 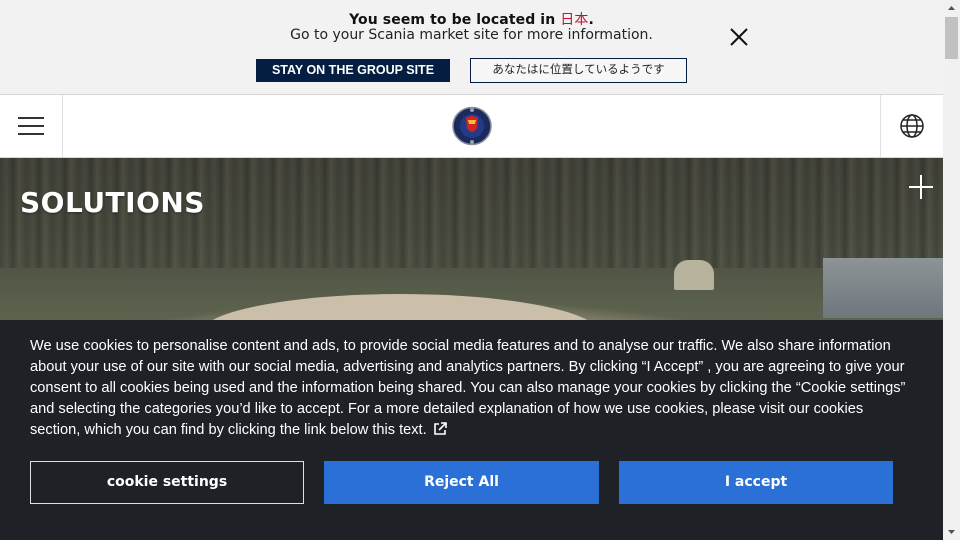 I want to click on hero-title: SOLUTIONS, so click(x=112, y=202).